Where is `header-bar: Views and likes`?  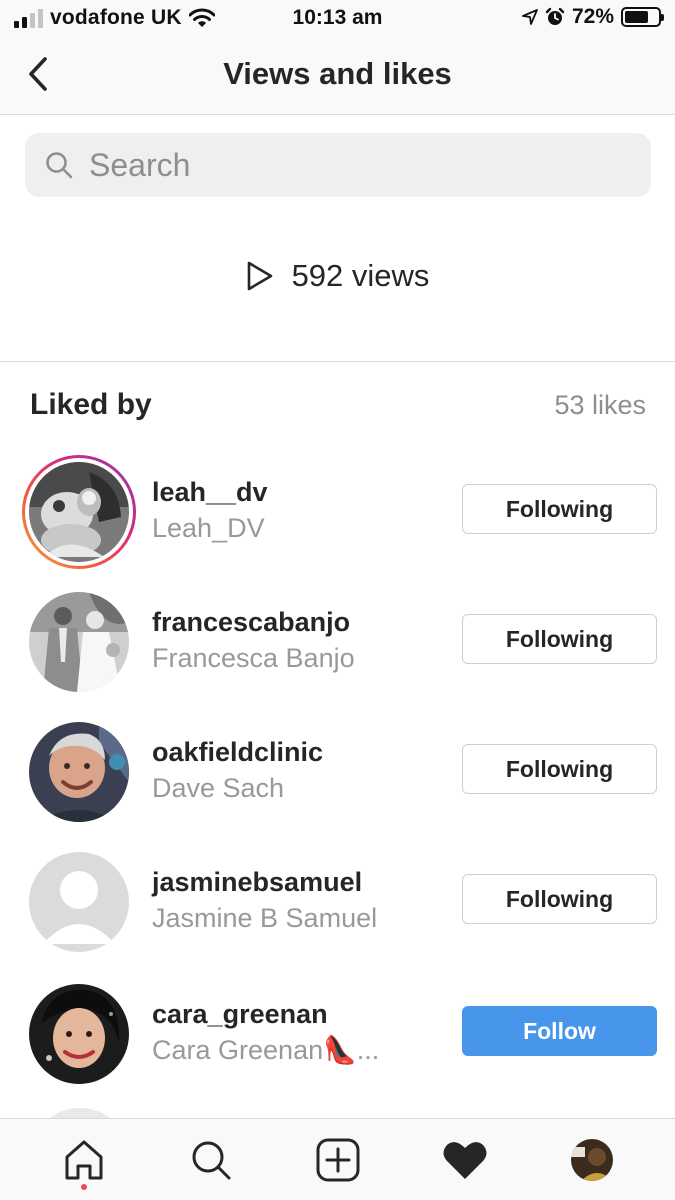 header-bar: Views and likes is located at coordinates (337, 76).